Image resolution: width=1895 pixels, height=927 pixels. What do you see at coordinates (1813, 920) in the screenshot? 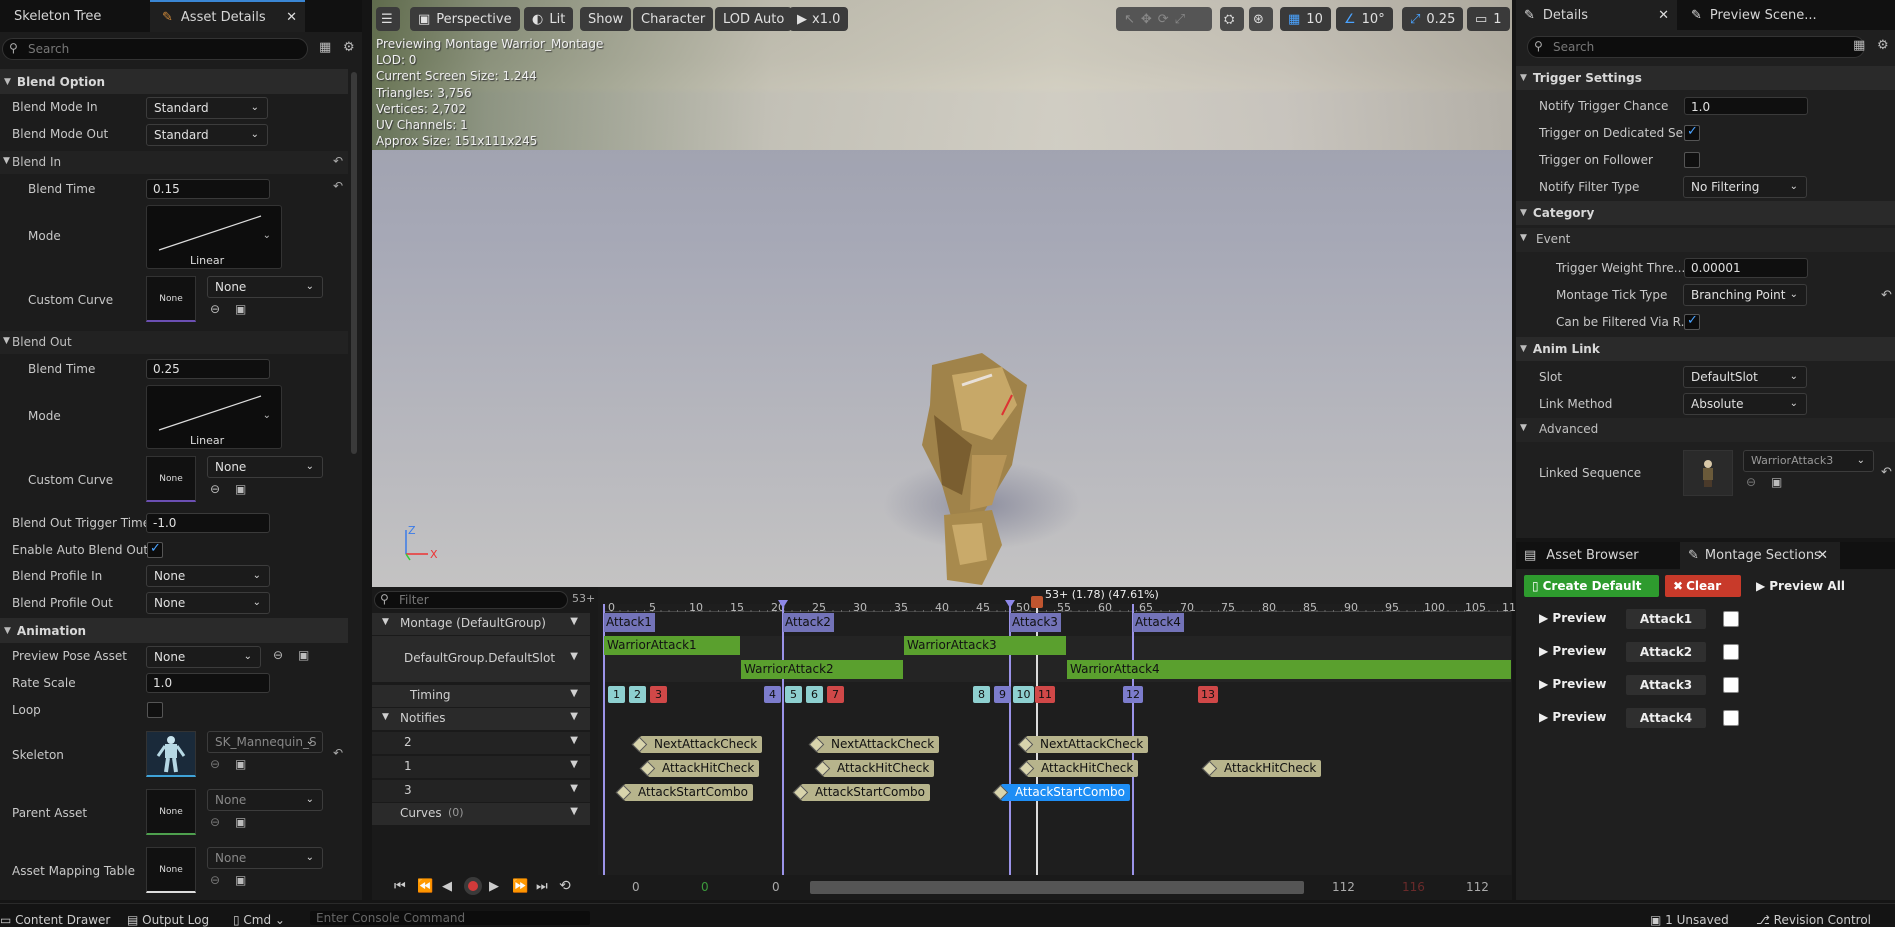
I see `revision-control-button: ⎇ Revision Control` at bounding box center [1813, 920].